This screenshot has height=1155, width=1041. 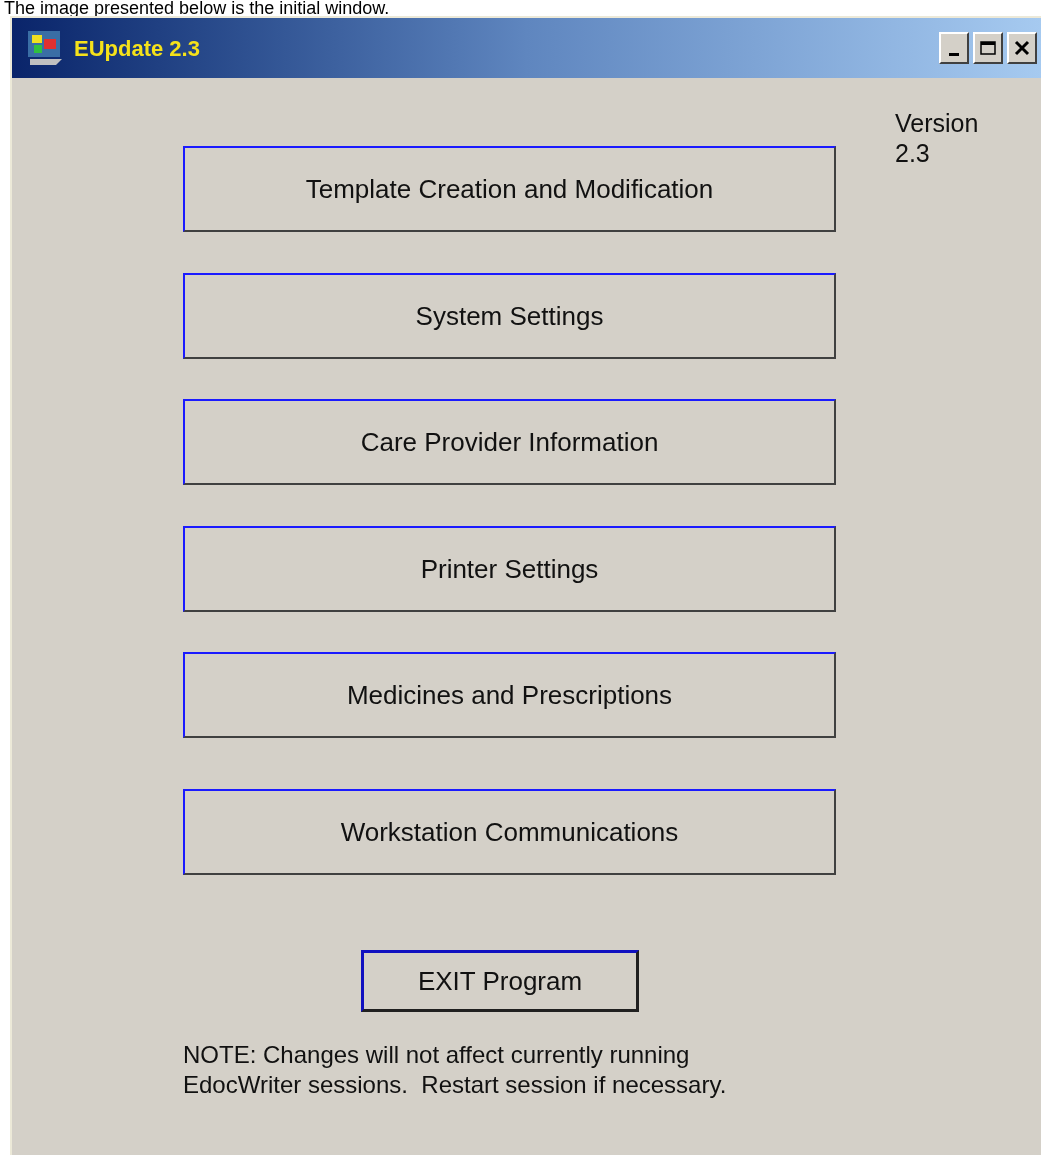 What do you see at coordinates (196, 8) in the screenshot?
I see `caption-text: The image presented below is the initial window.` at bounding box center [196, 8].